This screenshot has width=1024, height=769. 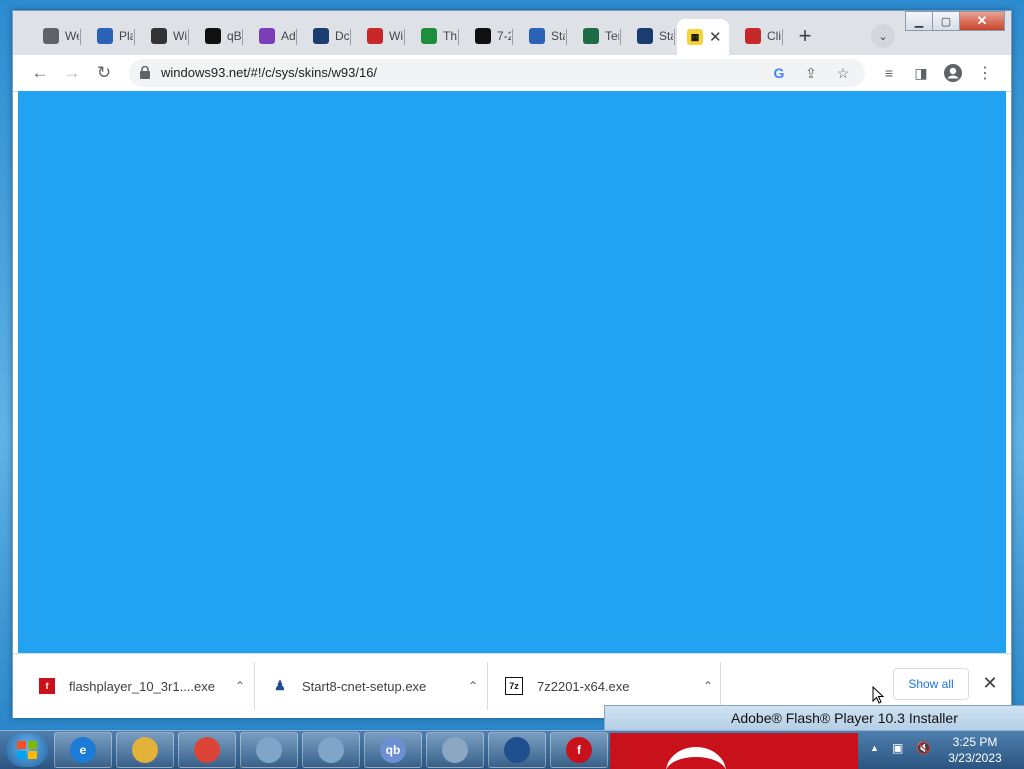 What do you see at coordinates (145, 72) in the screenshot?
I see `lock-icon` at bounding box center [145, 72].